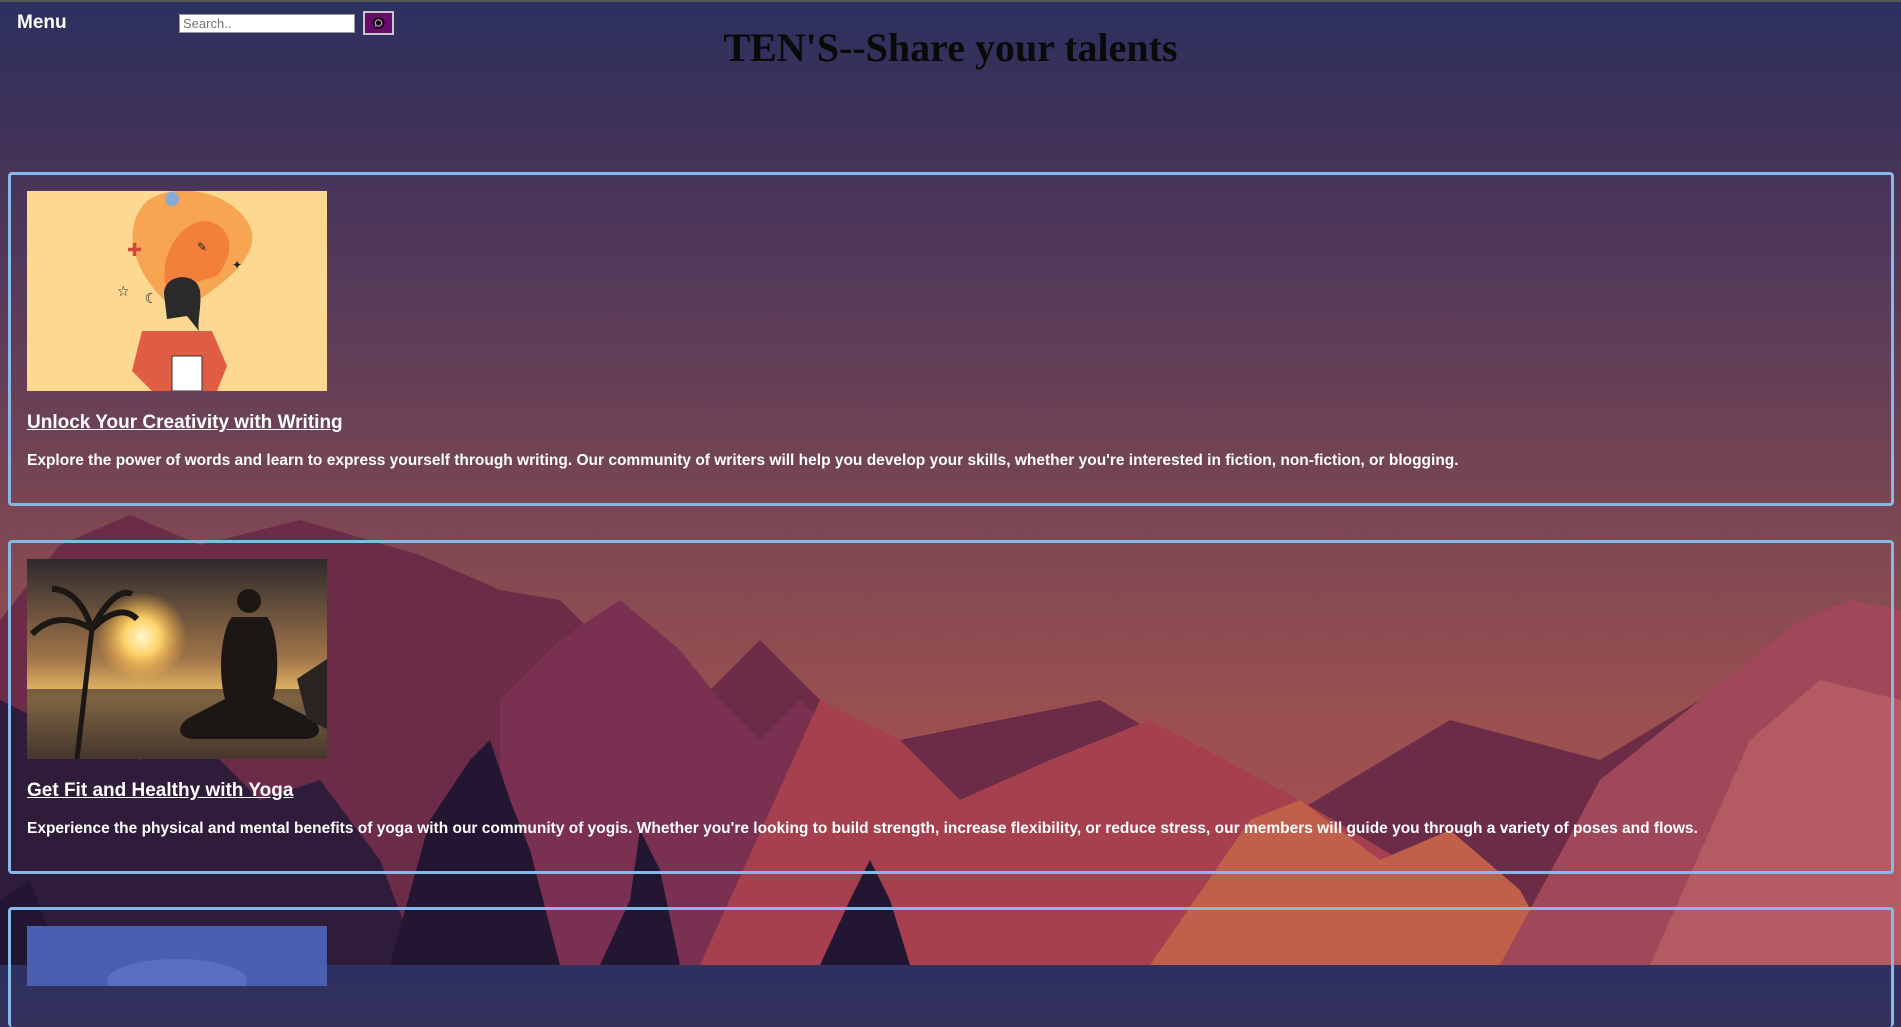  What do you see at coordinates (177, 291) in the screenshot?
I see `writing-illustration: ✚ ☆ ☾ ✎ ✦` at bounding box center [177, 291].